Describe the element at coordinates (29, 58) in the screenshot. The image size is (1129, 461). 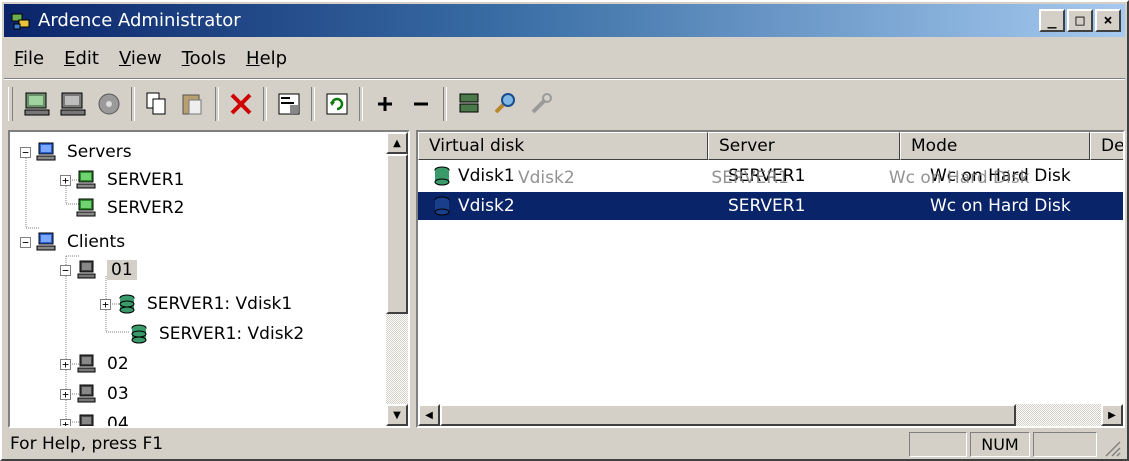
I see `menu-file: File` at that location.